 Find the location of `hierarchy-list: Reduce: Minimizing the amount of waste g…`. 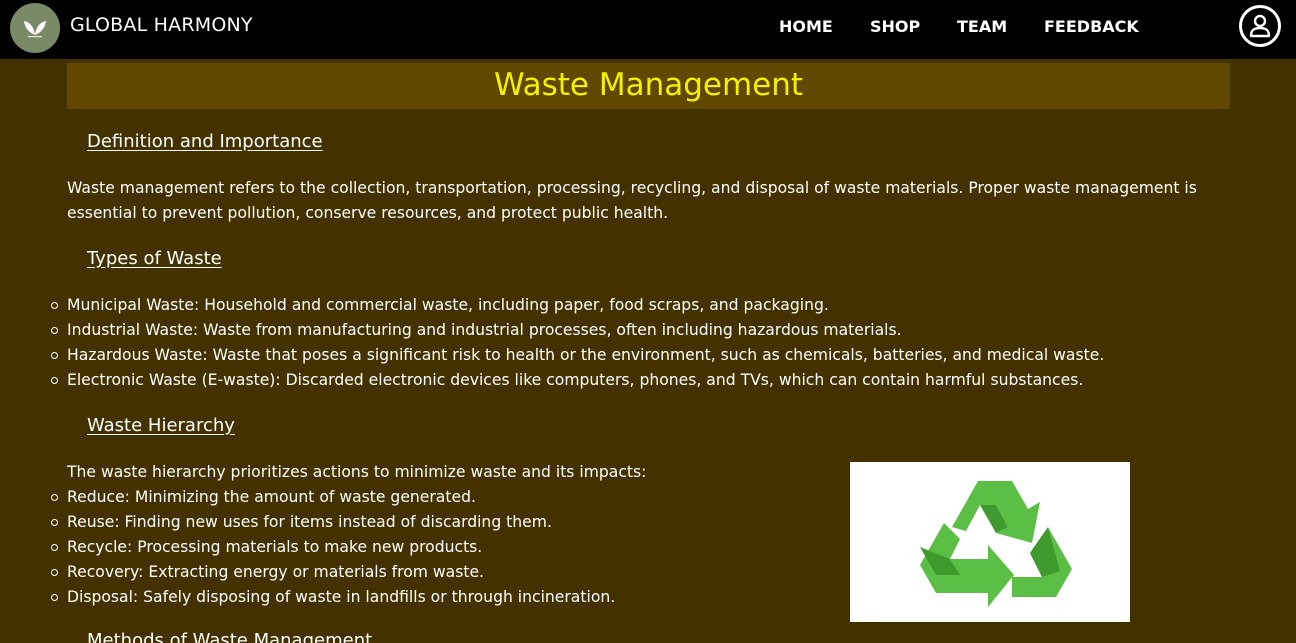

hierarchy-list: Reduce: Minimizing the amount of waste g… is located at coordinates (332, 547).